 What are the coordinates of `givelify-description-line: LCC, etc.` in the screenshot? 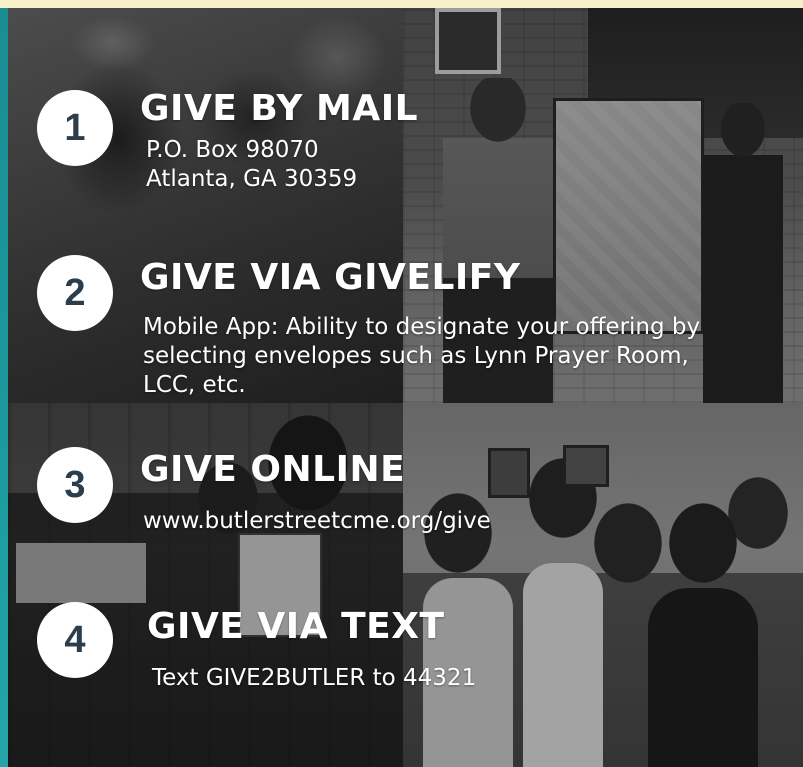 It's located at (194, 385).